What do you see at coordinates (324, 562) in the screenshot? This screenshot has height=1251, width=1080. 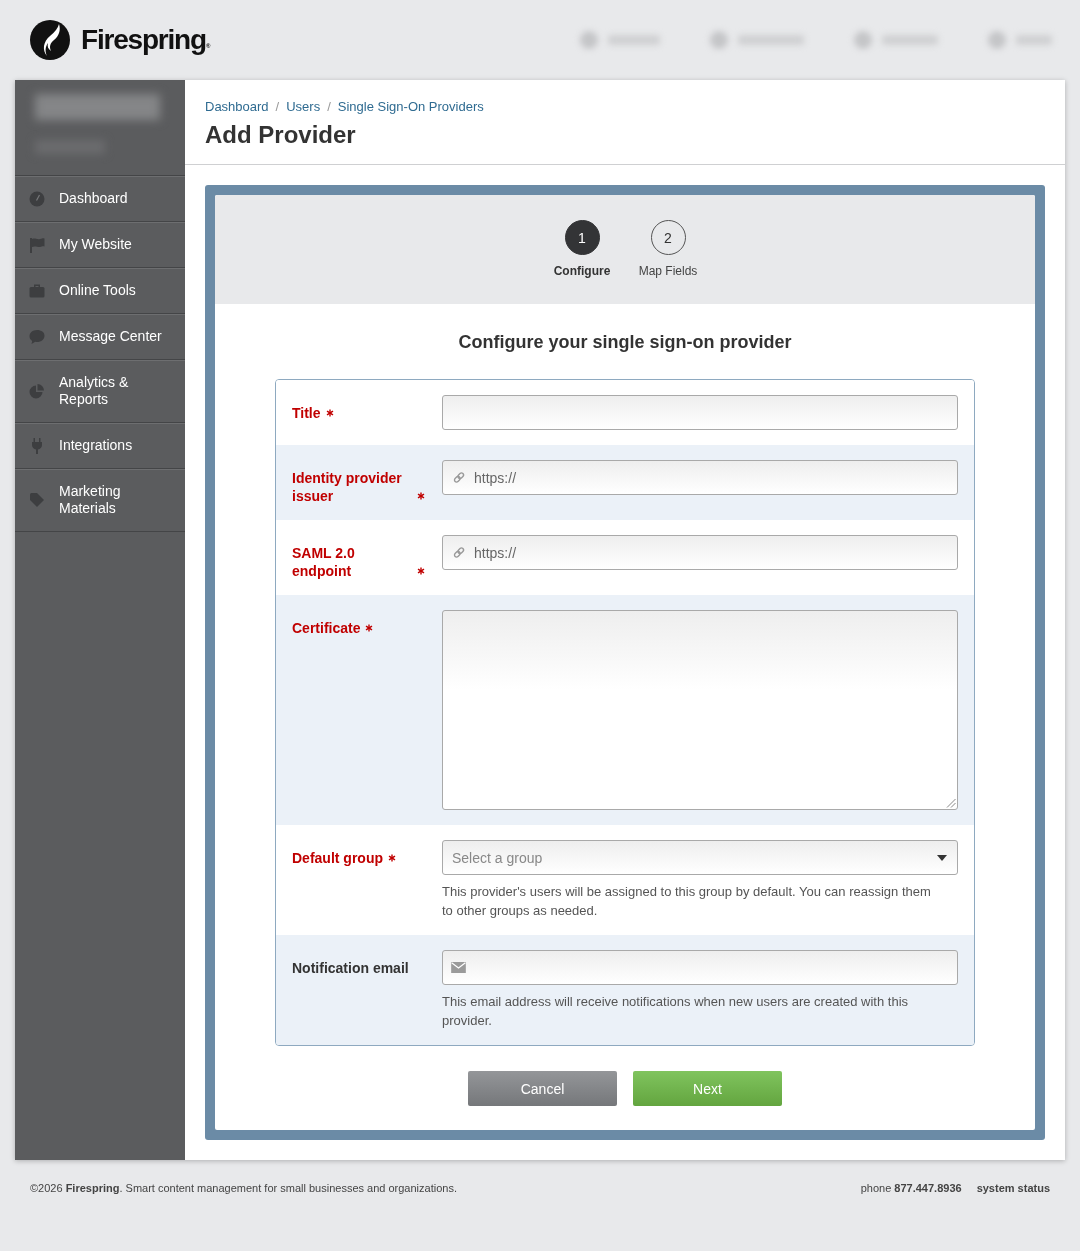 I see `field-label: SAML 2.0 endpoint` at bounding box center [324, 562].